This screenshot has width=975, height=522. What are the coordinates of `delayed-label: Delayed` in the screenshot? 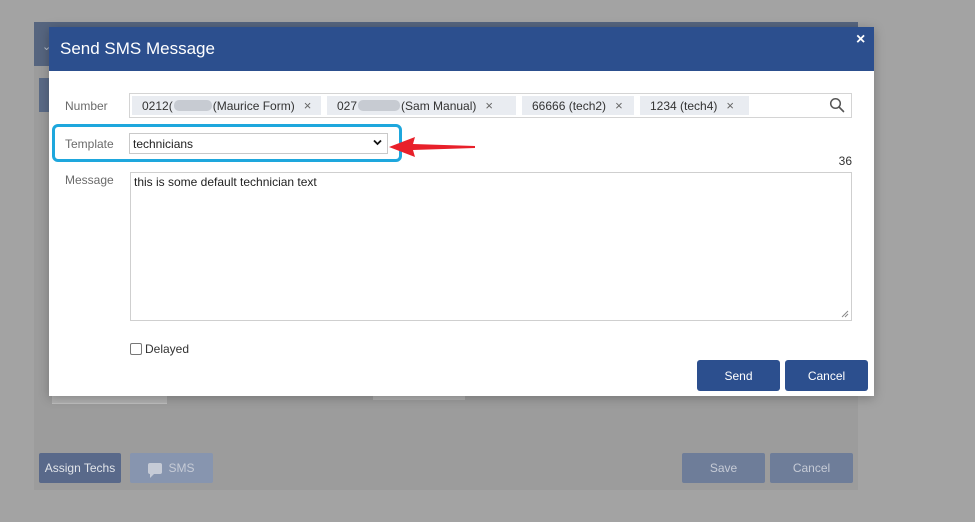 It's located at (167, 349).